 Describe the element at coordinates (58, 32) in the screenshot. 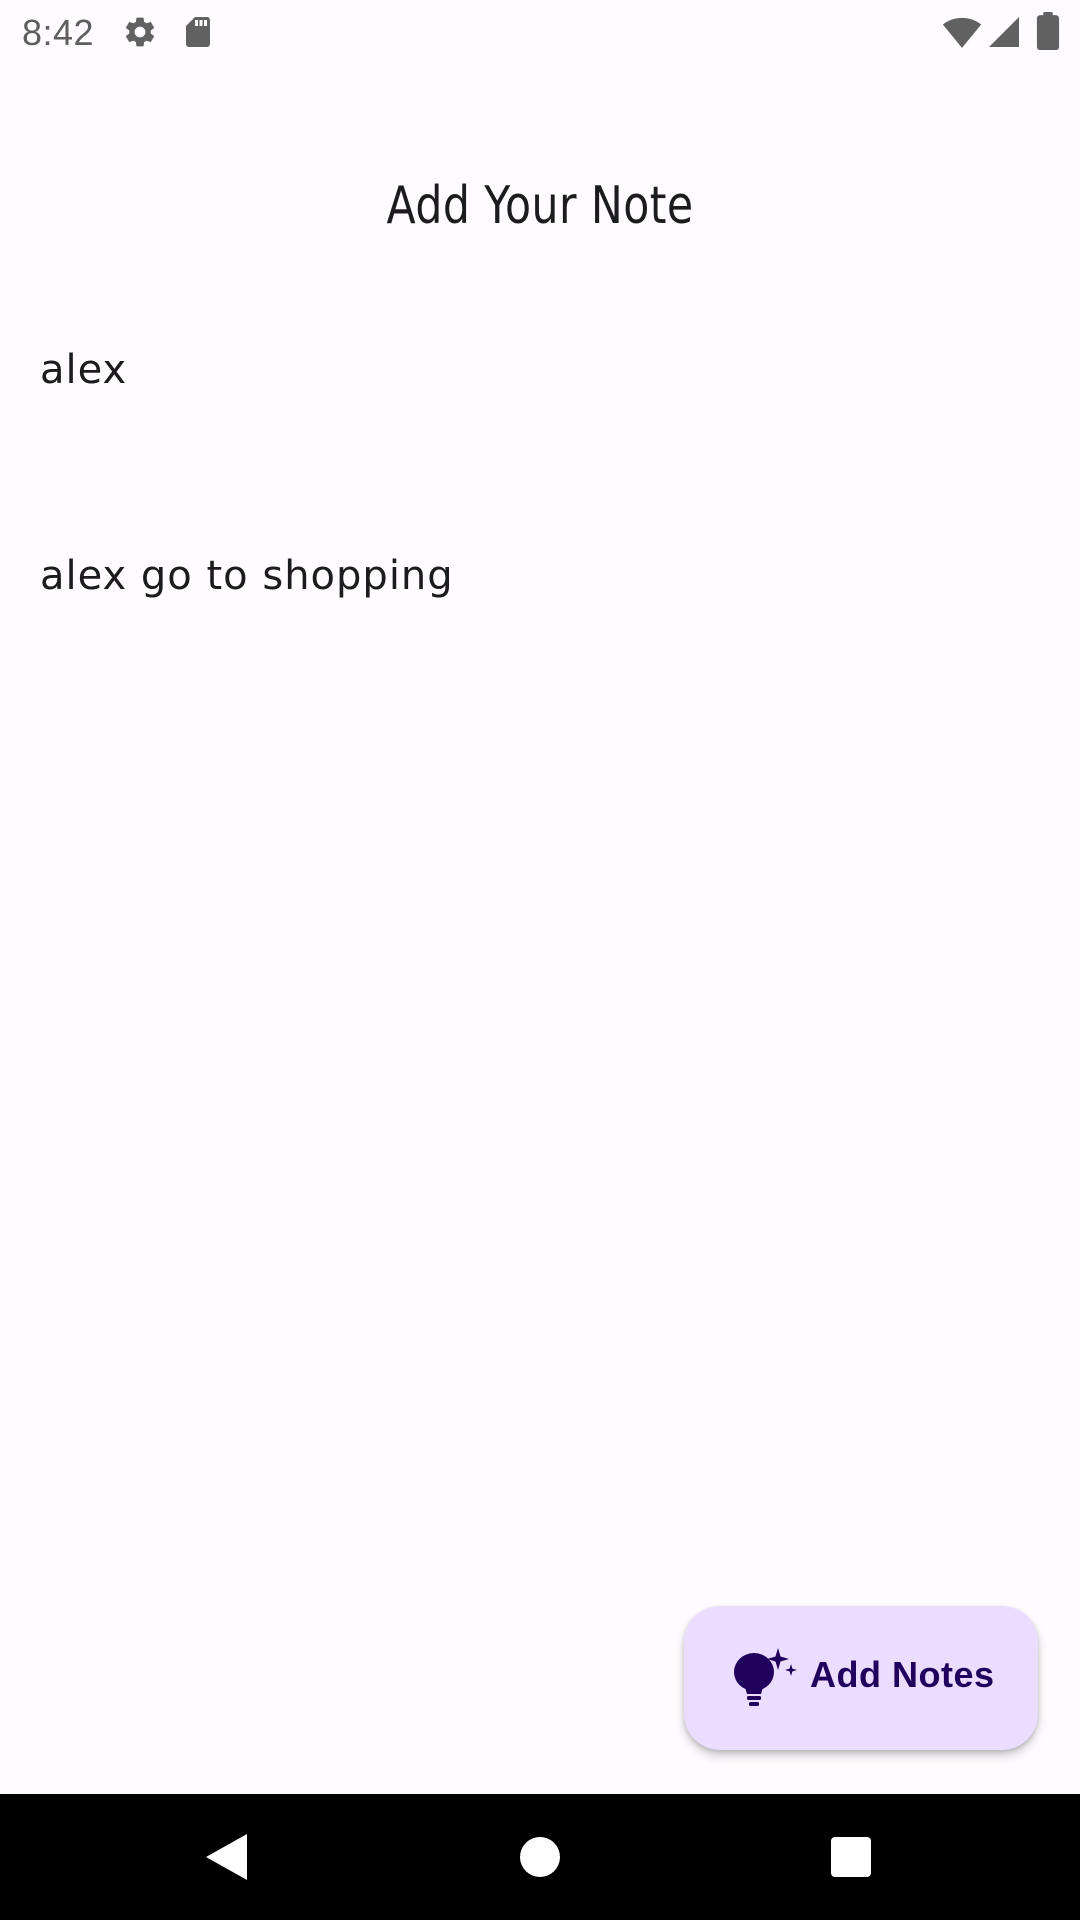

I see `status-time: 8:42` at that location.